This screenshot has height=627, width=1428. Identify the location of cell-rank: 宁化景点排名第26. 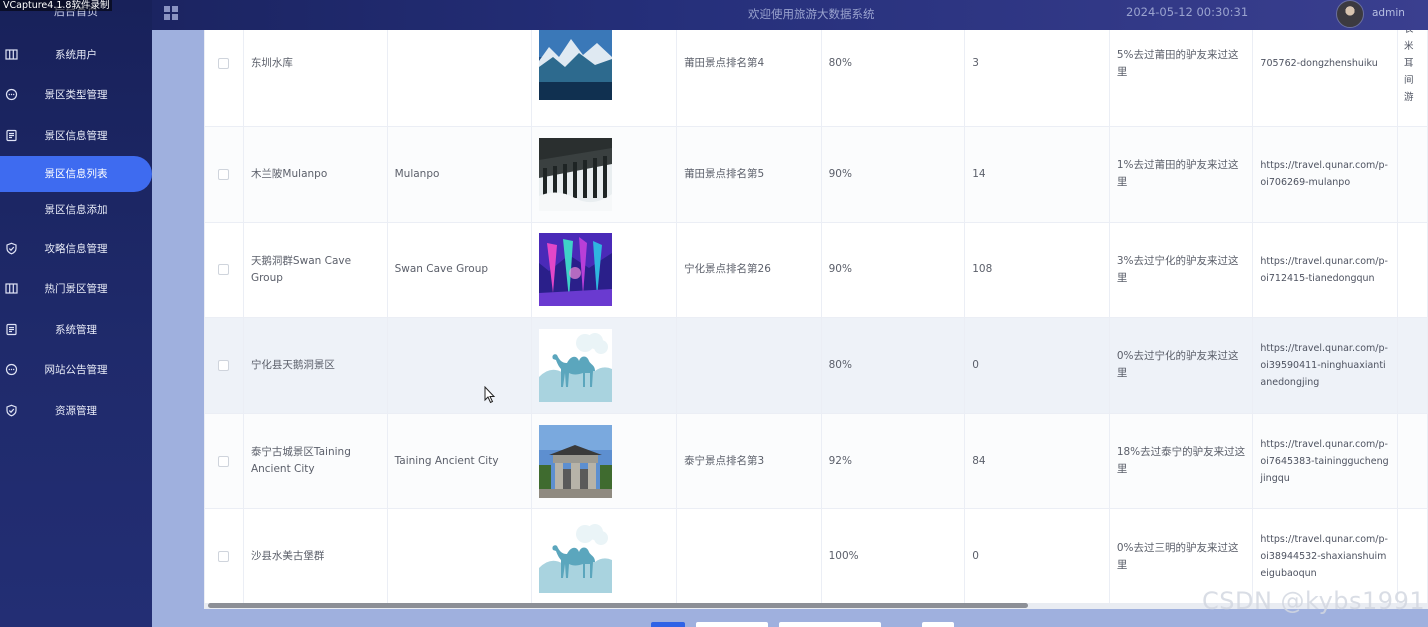
(749, 270).